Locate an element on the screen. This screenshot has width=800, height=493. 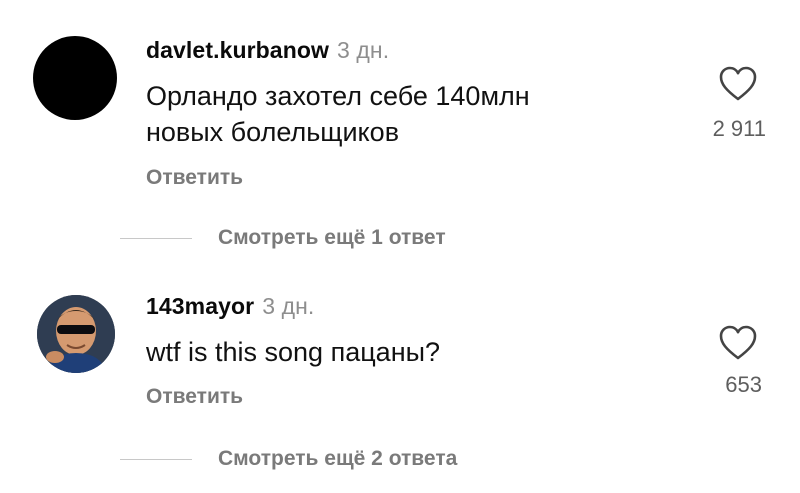
view-more-replies-label: Смотреть ещё 2 ответа is located at coordinates (338, 458).